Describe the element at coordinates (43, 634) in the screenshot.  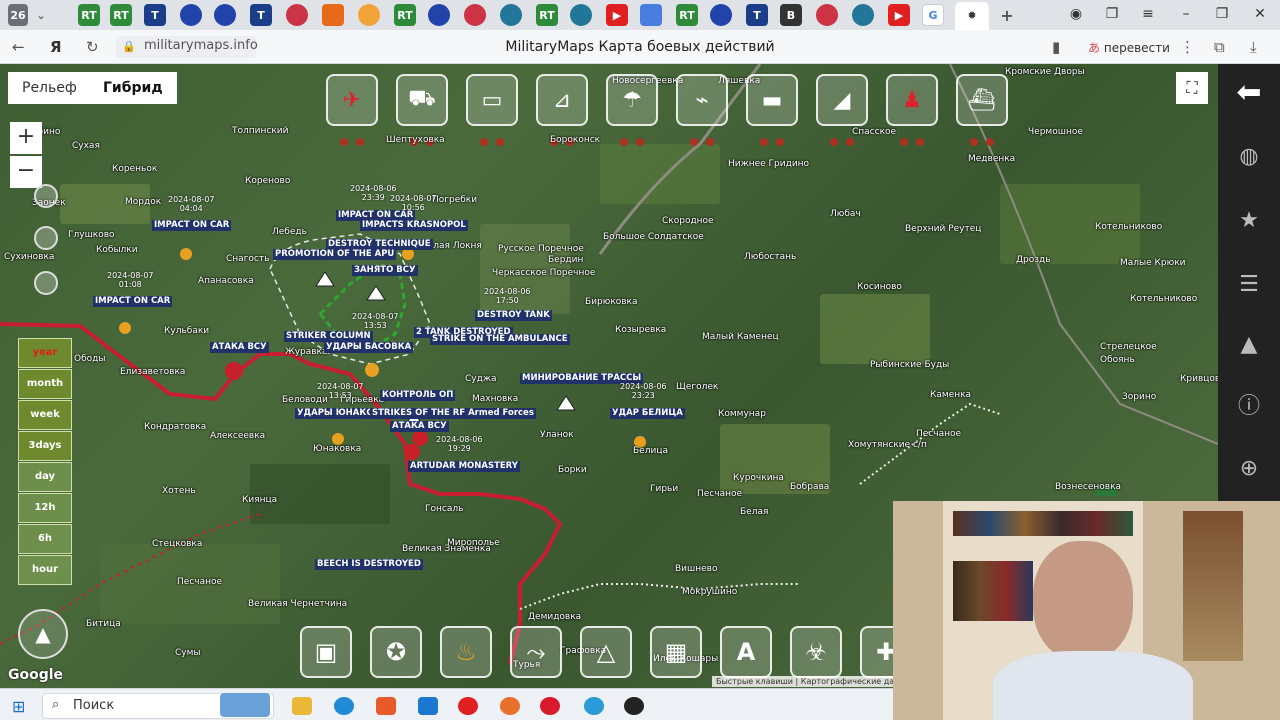
I see `compass-icon: ▲` at that location.